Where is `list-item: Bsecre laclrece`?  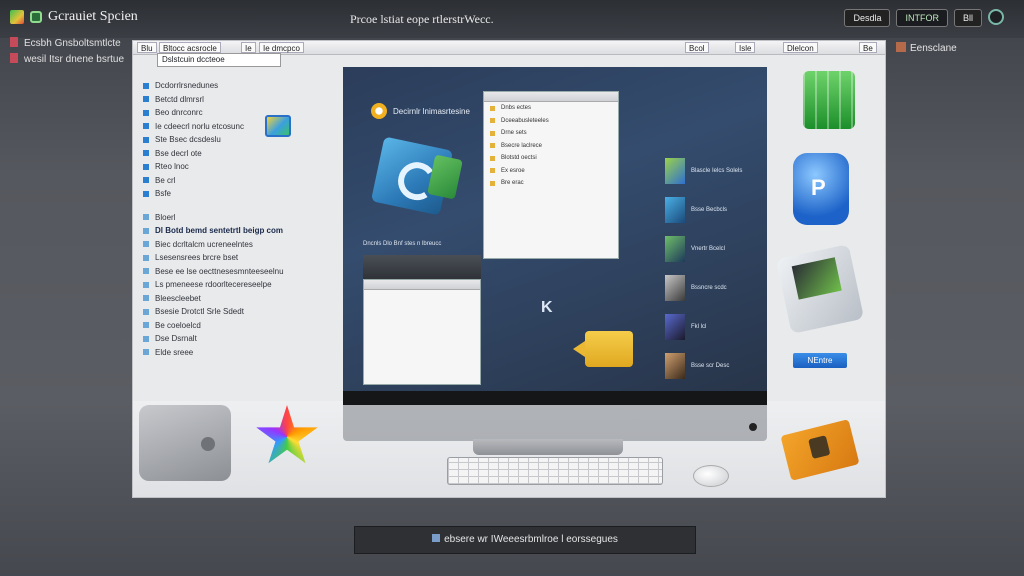
list-item: Bsecre laclrece is located at coordinates (551, 146).